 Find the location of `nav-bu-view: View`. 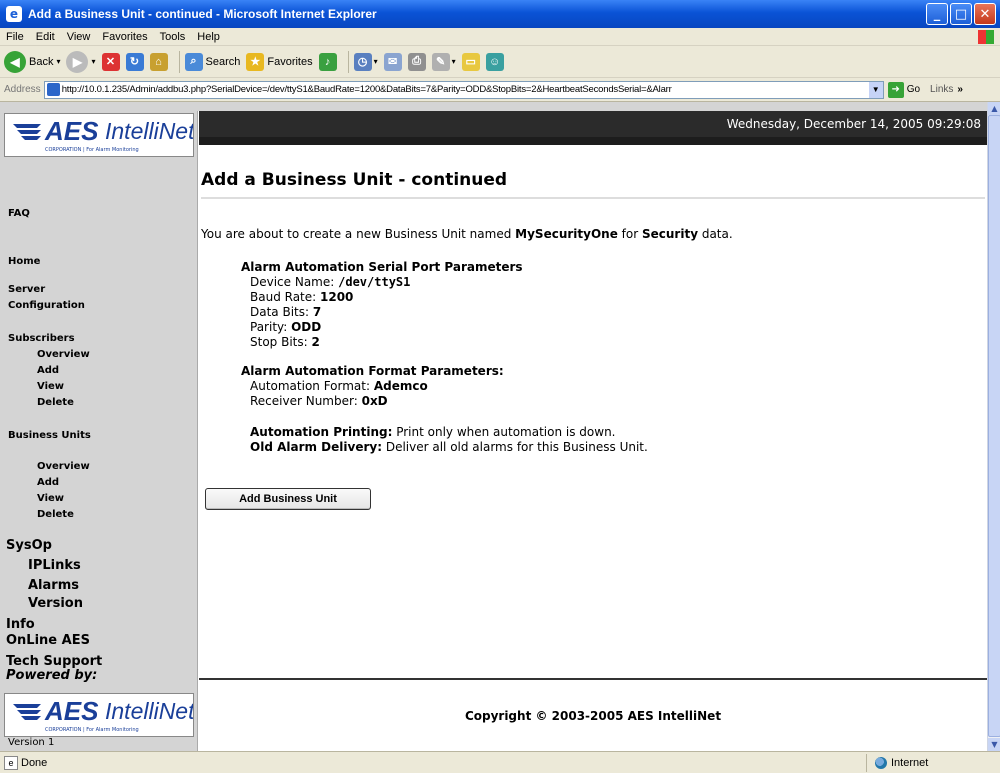

nav-bu-view: View is located at coordinates (50, 498).